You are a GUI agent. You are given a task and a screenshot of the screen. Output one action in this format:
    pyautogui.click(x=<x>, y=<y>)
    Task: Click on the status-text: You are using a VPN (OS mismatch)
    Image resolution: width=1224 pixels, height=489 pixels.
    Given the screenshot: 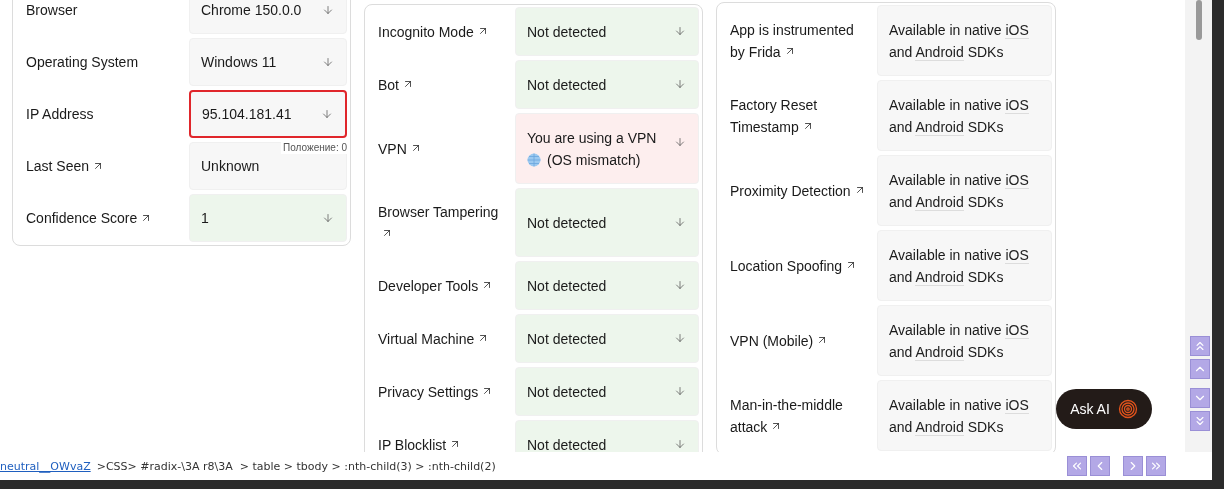 What is the action you would take?
    pyautogui.click(x=592, y=149)
    